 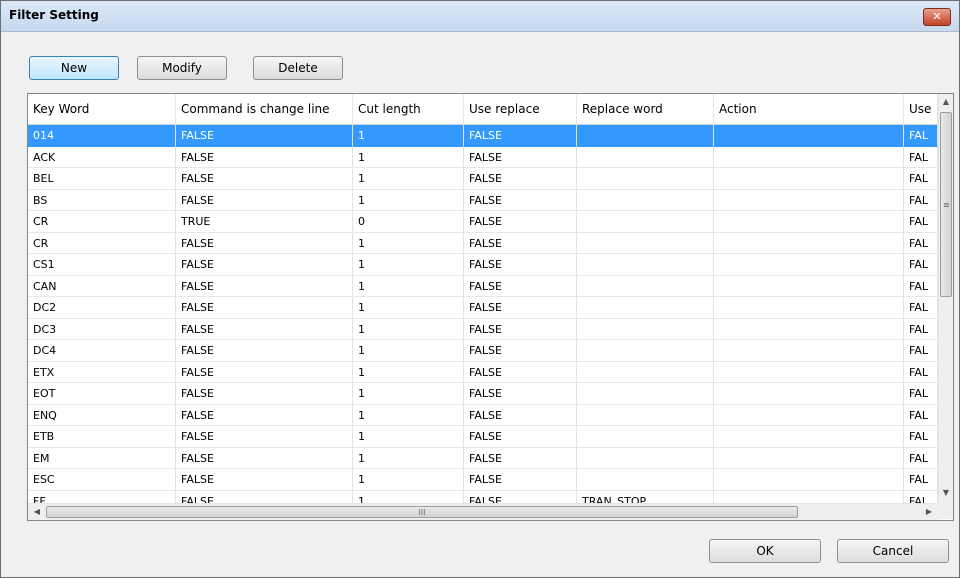 I want to click on column-header-use: Use, so click(x=921, y=109).